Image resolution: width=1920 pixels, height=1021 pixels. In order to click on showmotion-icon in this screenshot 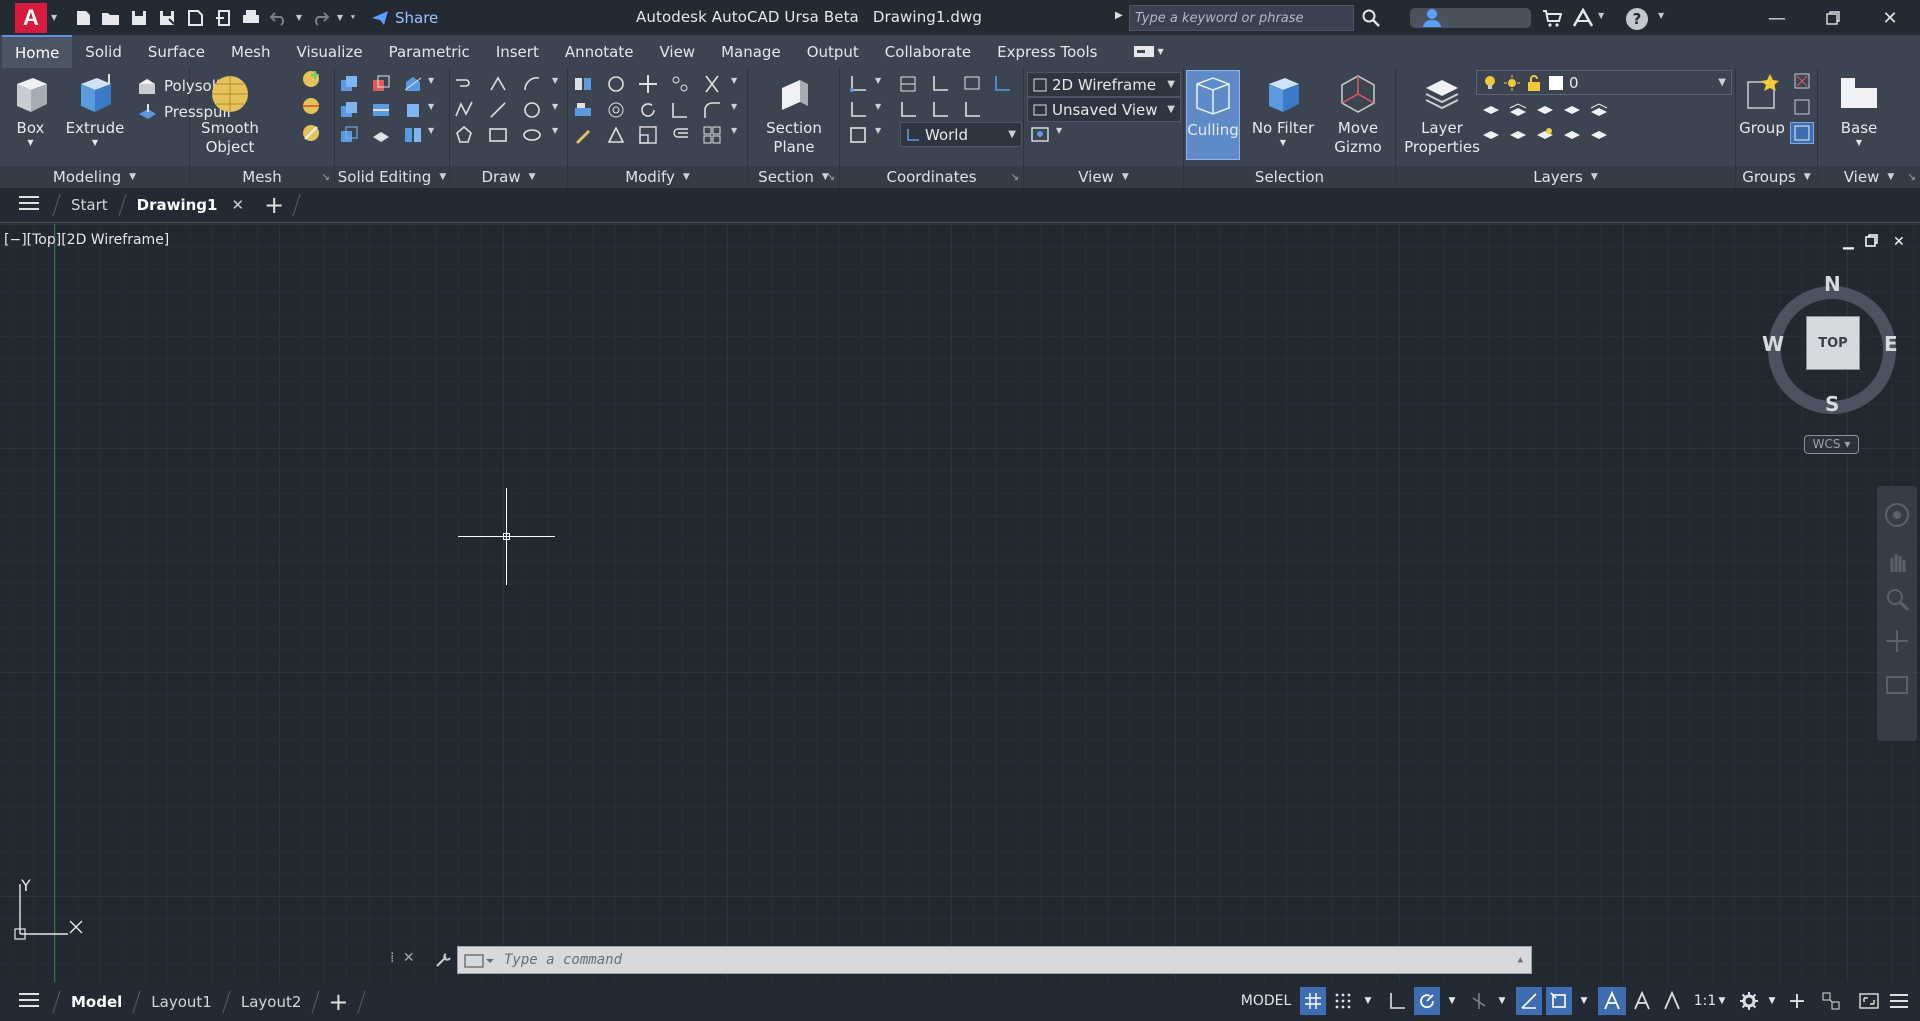, I will do `click(1897, 687)`.